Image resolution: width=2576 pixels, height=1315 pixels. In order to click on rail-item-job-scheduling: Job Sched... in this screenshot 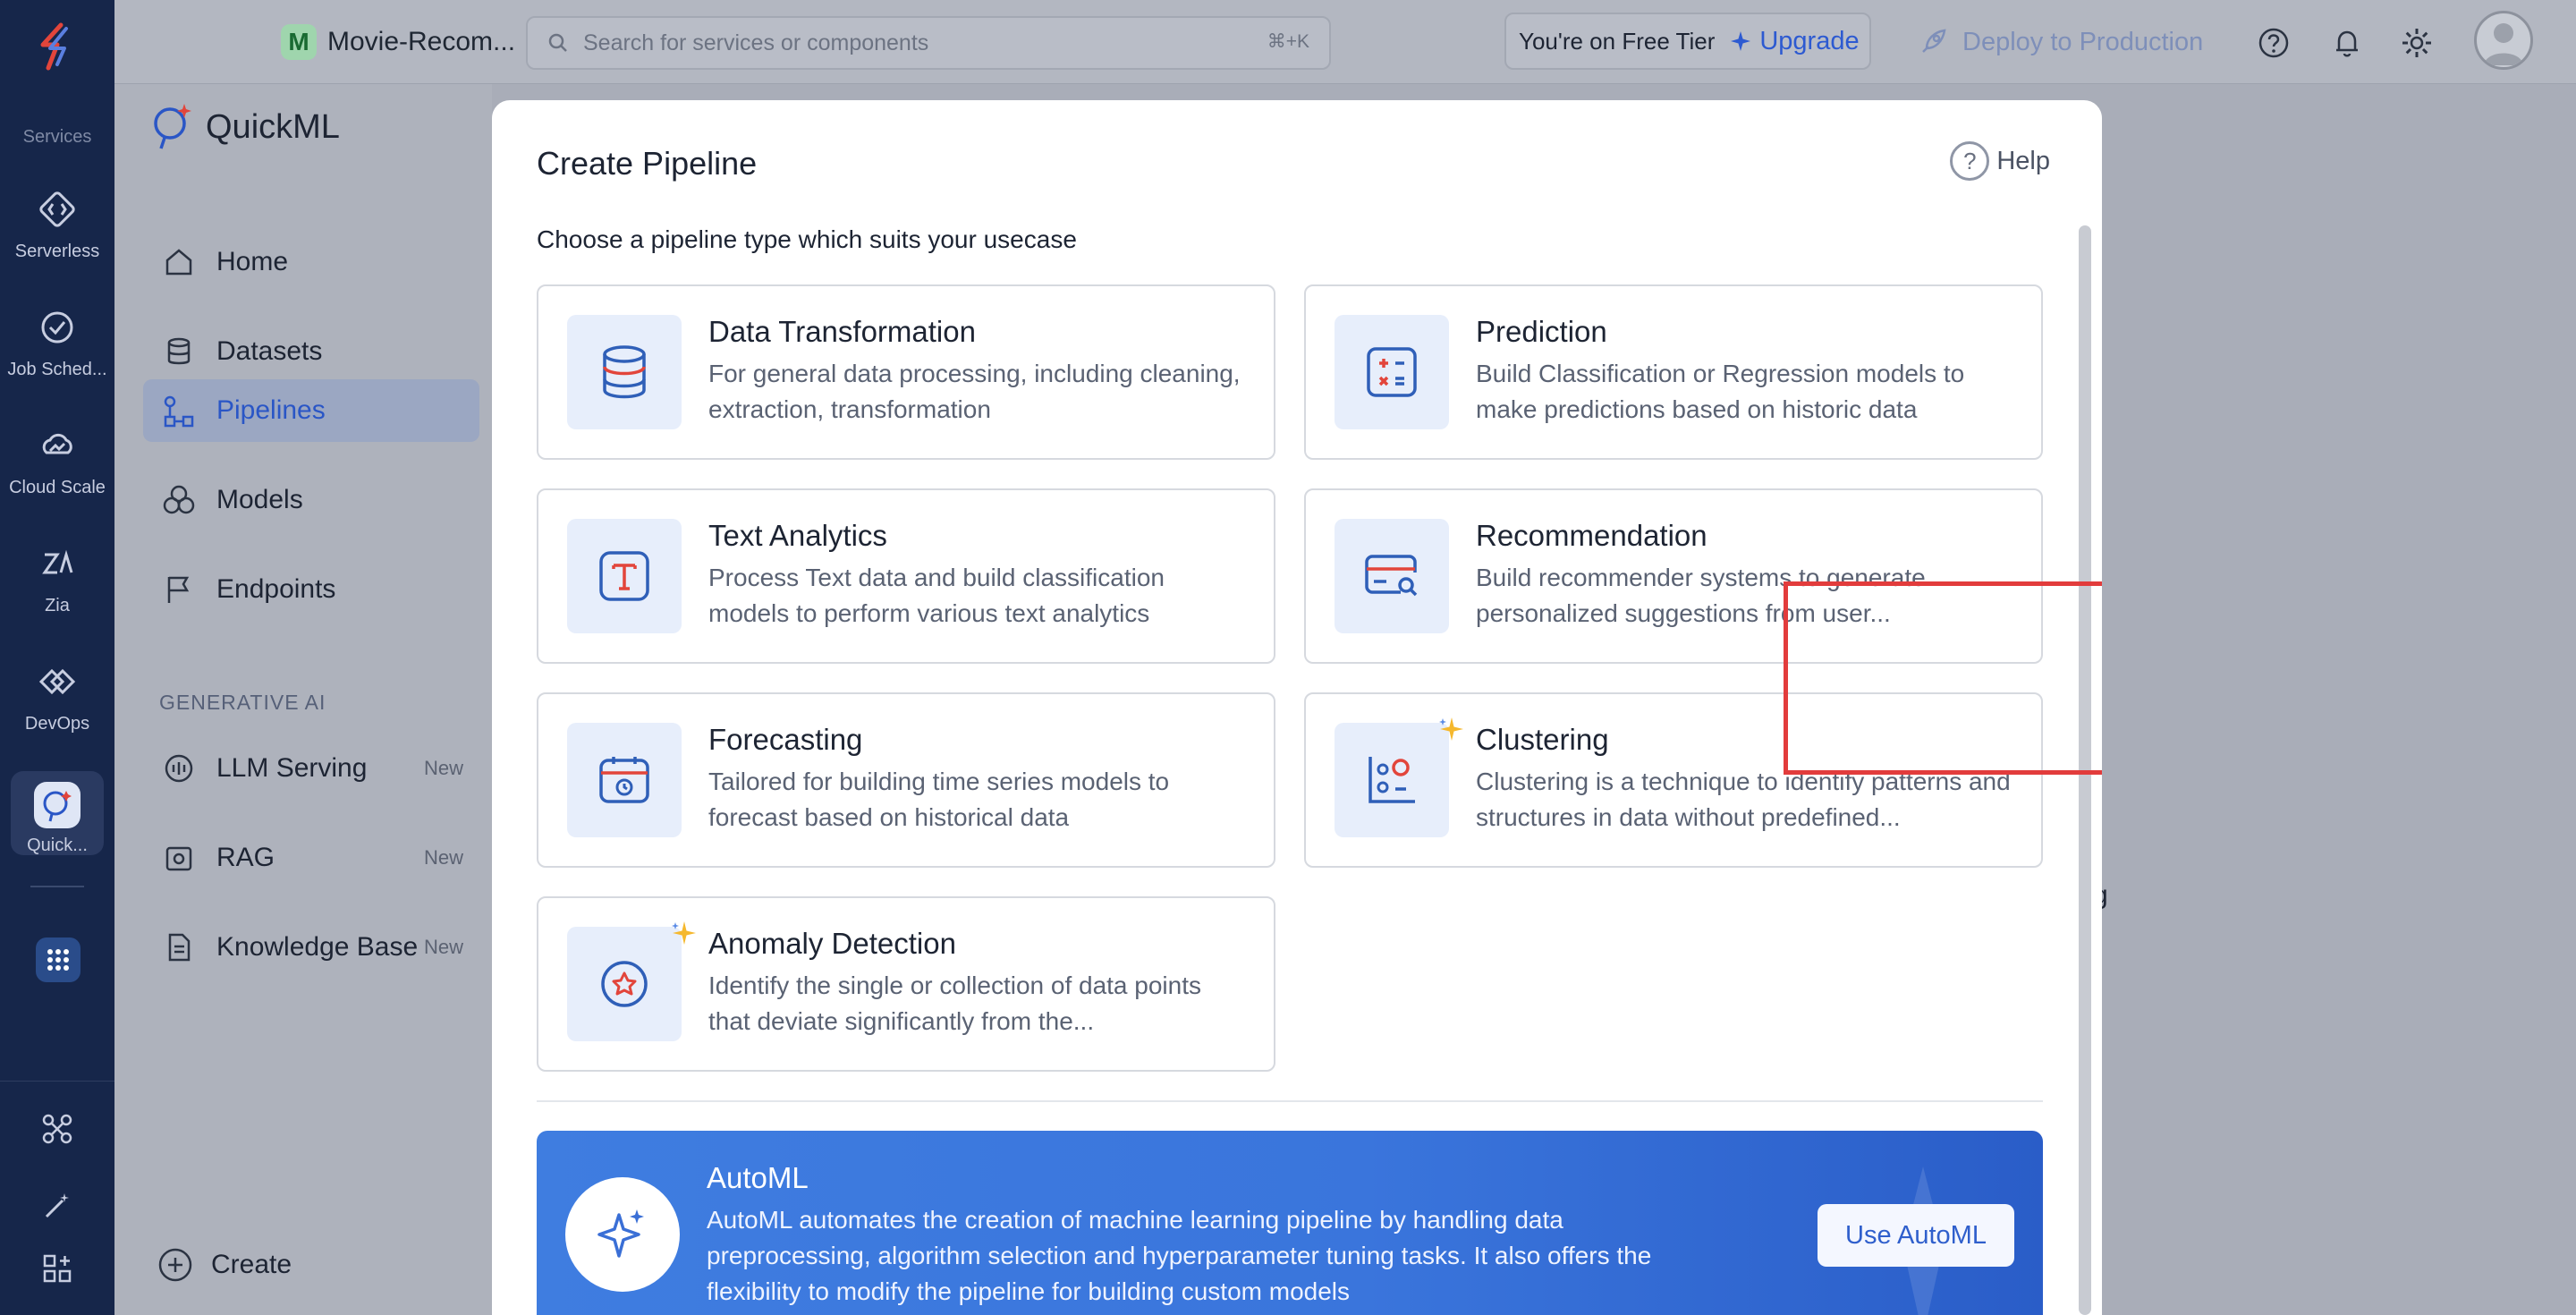, I will do `click(57, 341)`.